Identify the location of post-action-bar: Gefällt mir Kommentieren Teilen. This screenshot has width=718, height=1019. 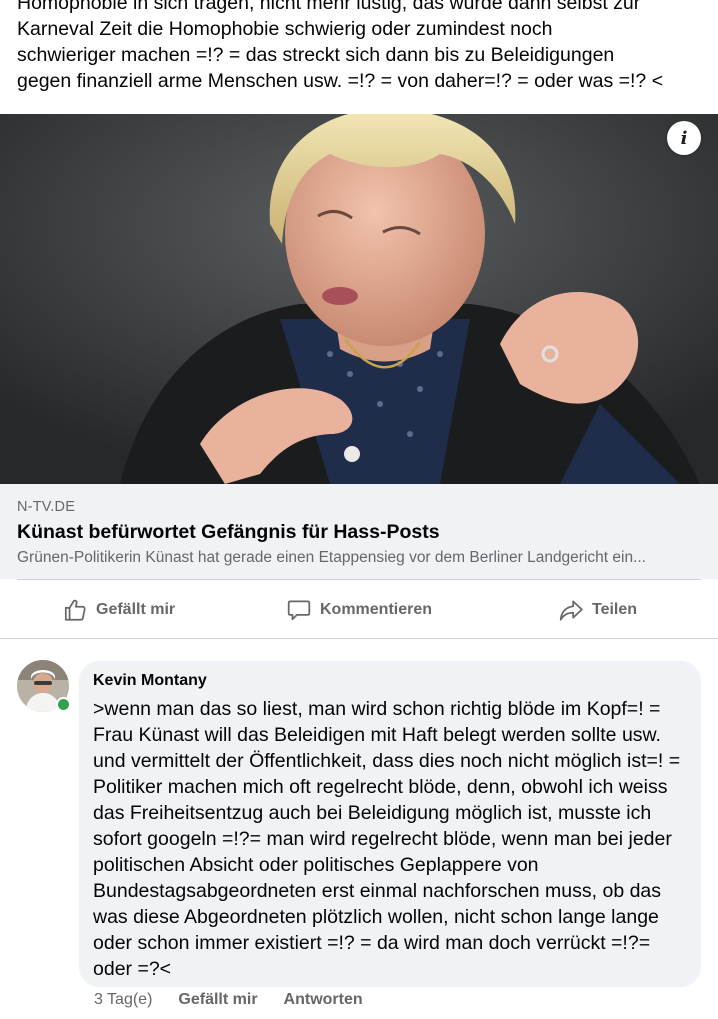
(359, 609).